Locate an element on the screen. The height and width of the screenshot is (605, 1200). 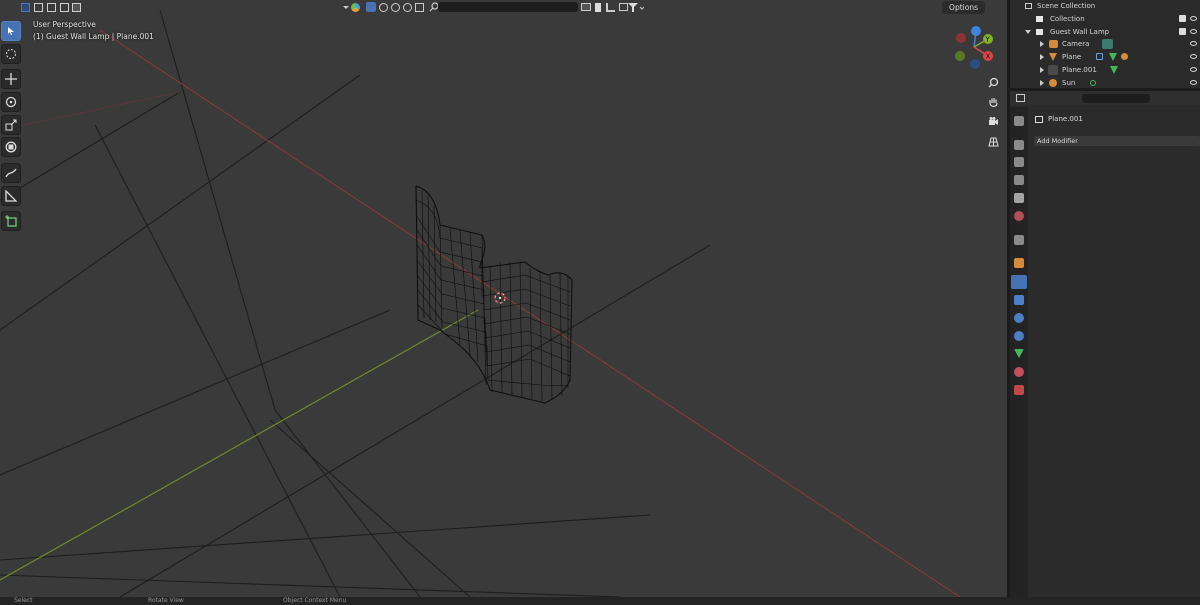
camera-icon is located at coordinates (993, 120).